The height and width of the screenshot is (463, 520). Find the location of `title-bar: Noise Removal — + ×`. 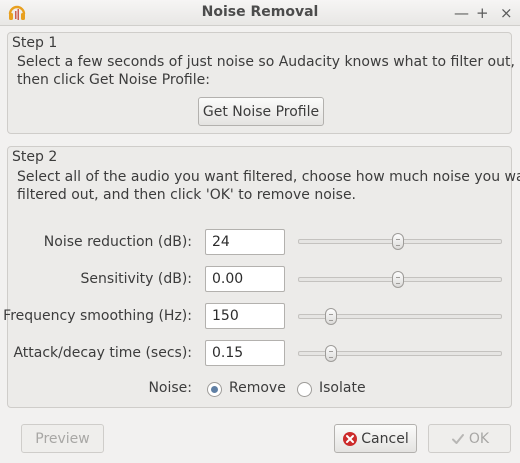

title-bar: Noise Removal — + × is located at coordinates (260, 13).